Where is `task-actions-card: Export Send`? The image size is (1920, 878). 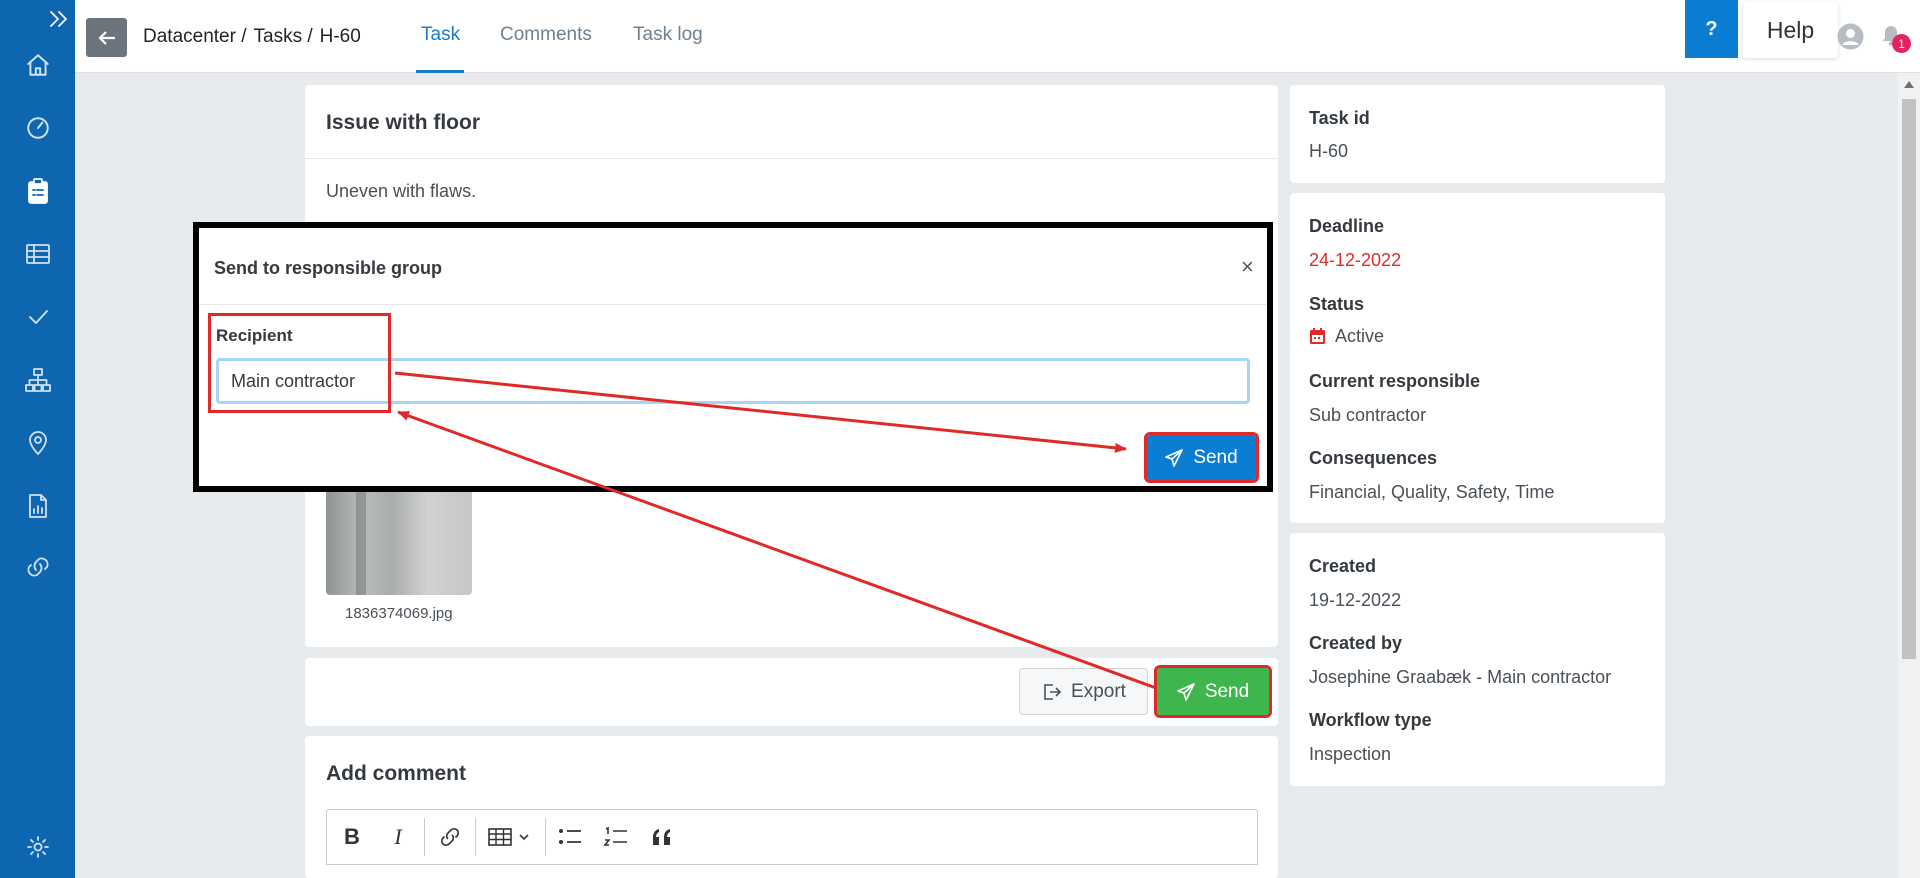
task-actions-card: Export Send is located at coordinates (791, 692).